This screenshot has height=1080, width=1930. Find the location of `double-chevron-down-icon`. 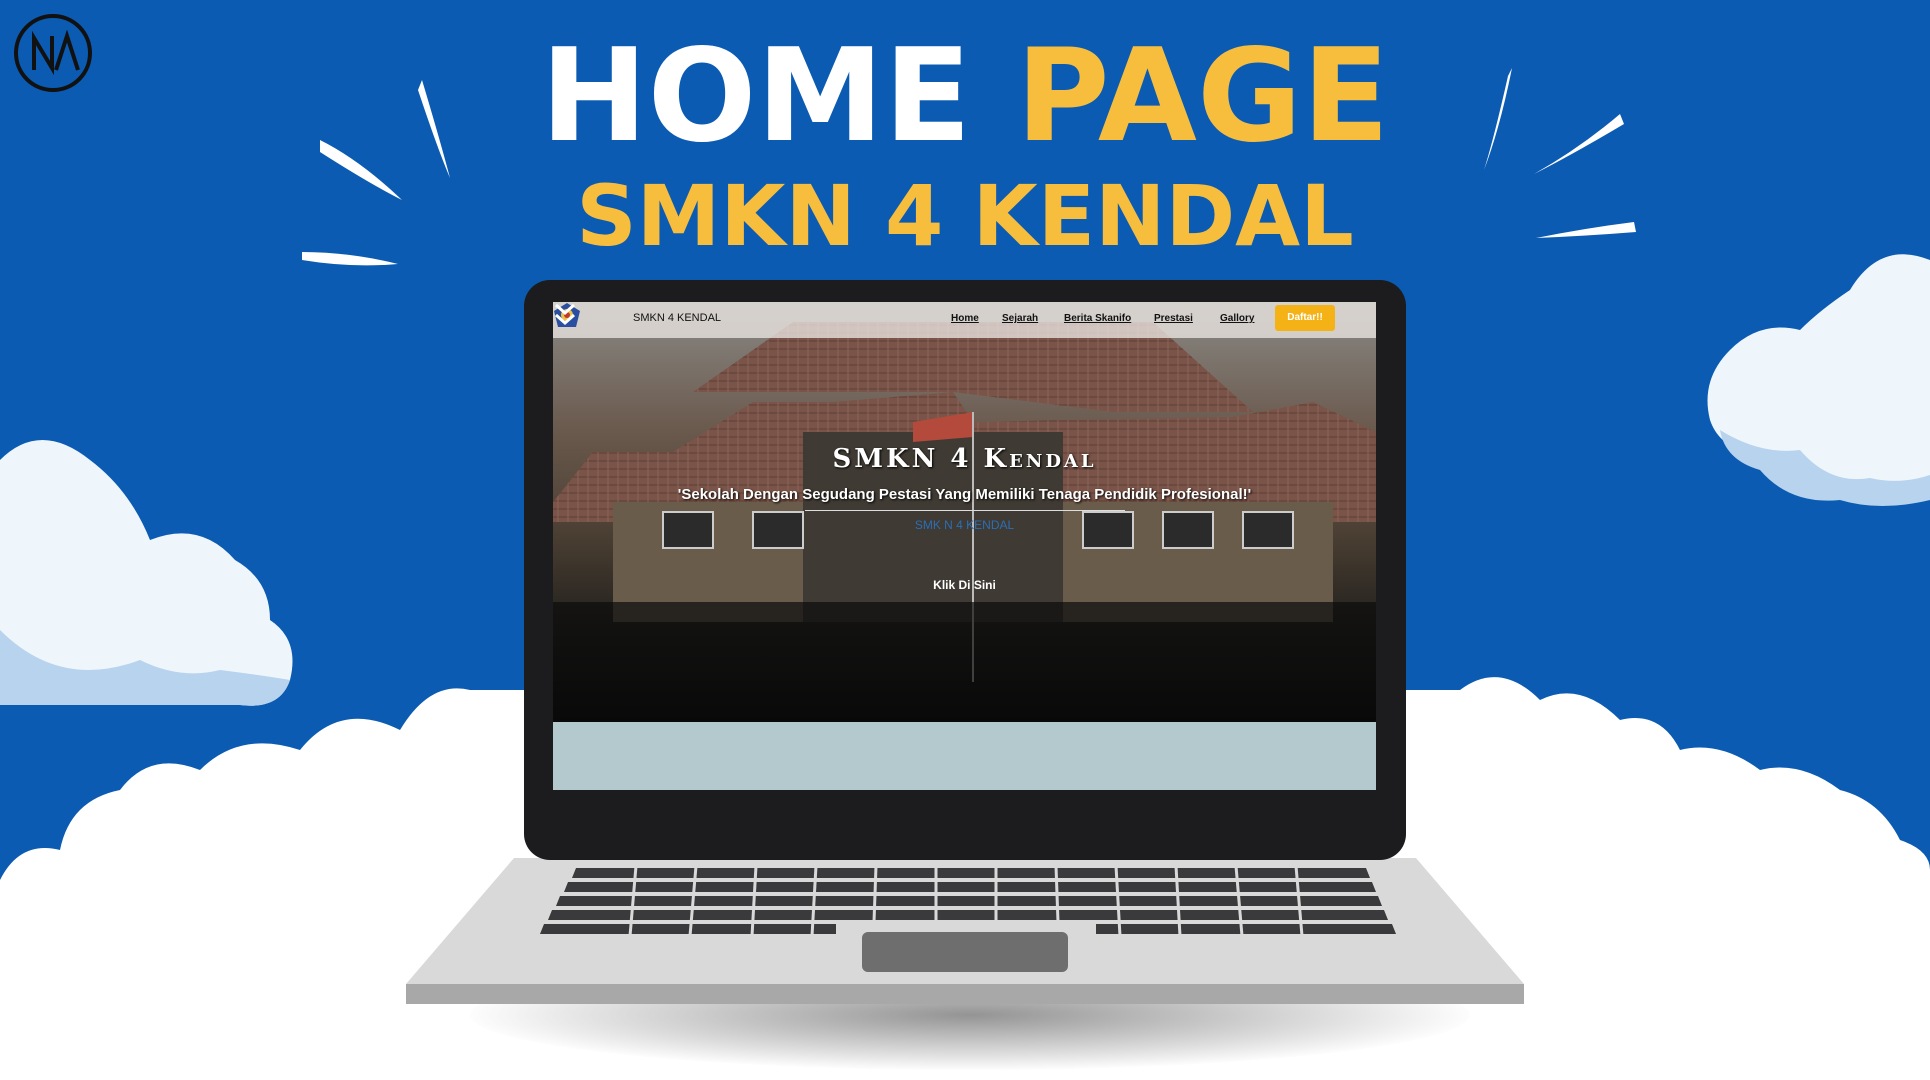

double-chevron-down-icon is located at coordinates (565, 315).